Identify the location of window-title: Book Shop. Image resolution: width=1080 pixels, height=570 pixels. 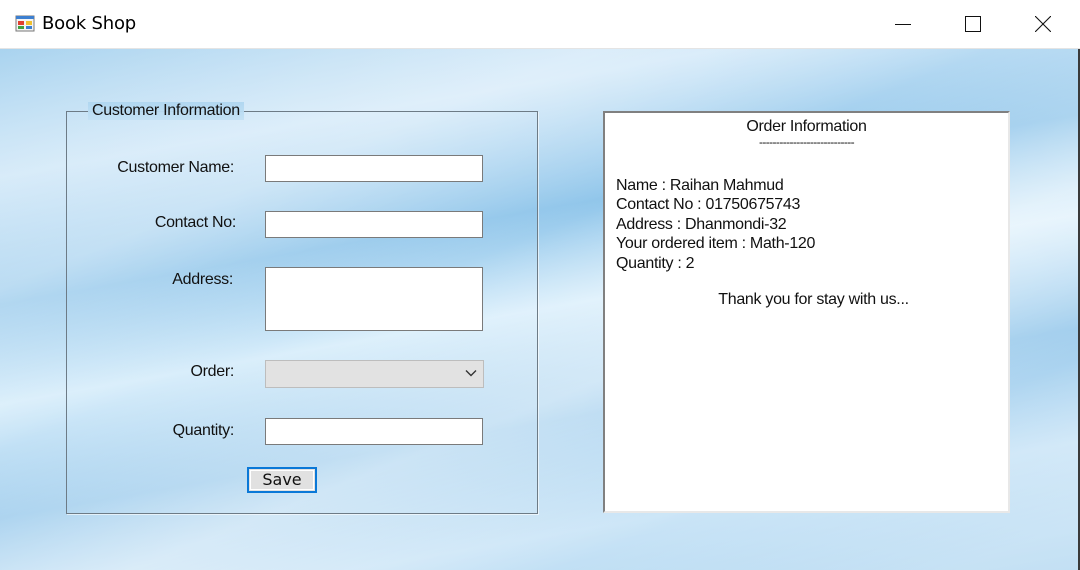
(89, 23).